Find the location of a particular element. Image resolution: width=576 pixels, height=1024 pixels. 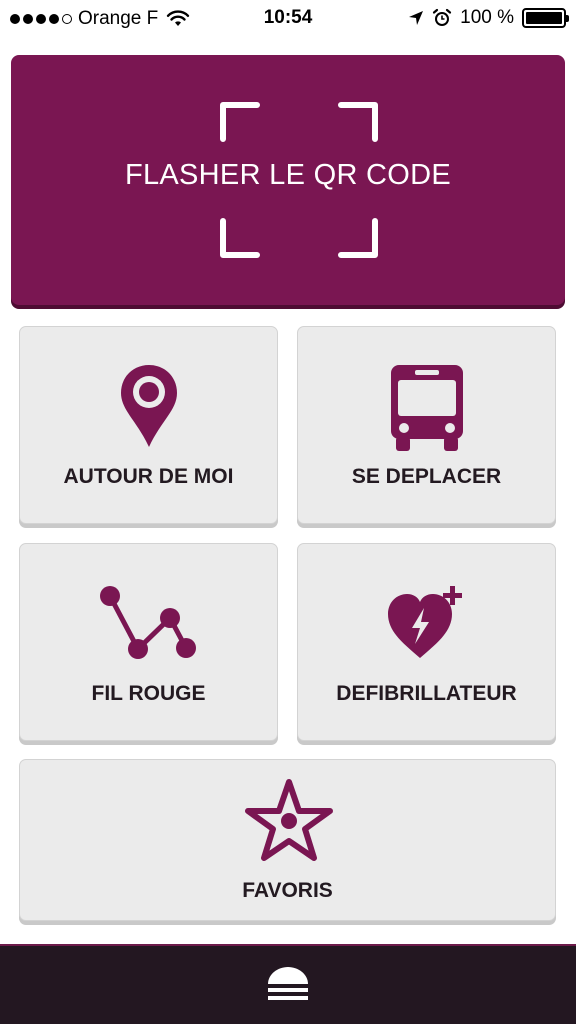

bottom-navigation-bar is located at coordinates (288, 984).